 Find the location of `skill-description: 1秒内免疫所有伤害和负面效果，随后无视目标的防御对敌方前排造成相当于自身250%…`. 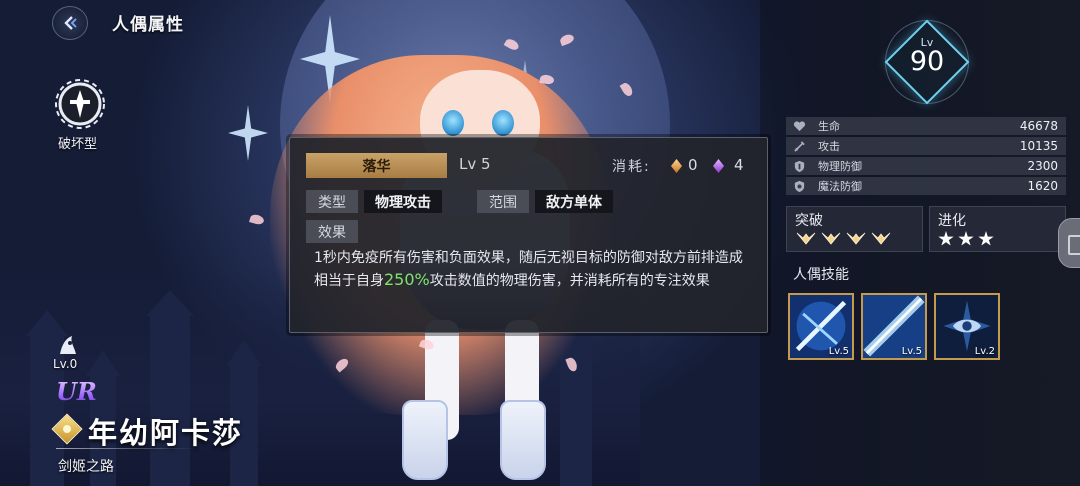

skill-description: 1秒内免疫所有伤害和负面效果，随后无视目标的防御对敌方前排造成相当于自身250%… is located at coordinates (528, 269).